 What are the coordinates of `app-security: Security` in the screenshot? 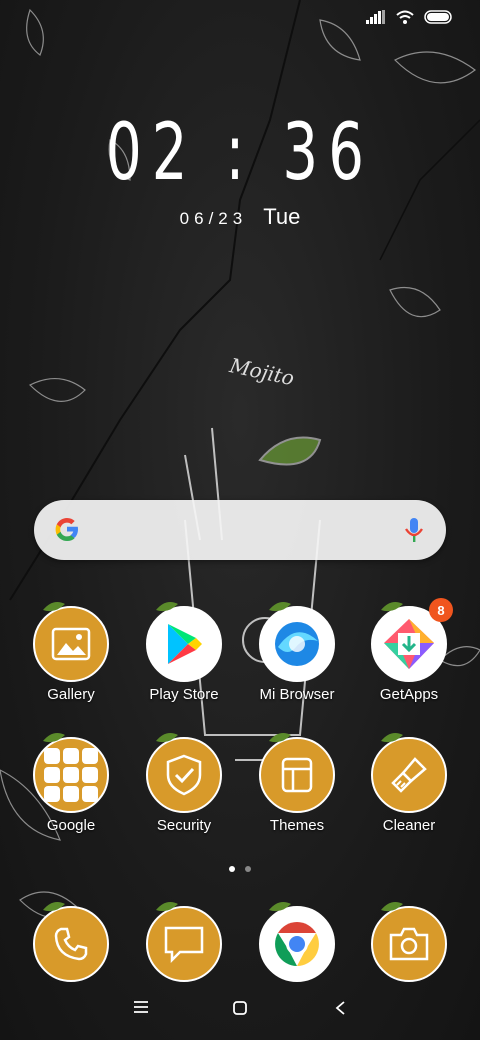 It's located at (184, 783).